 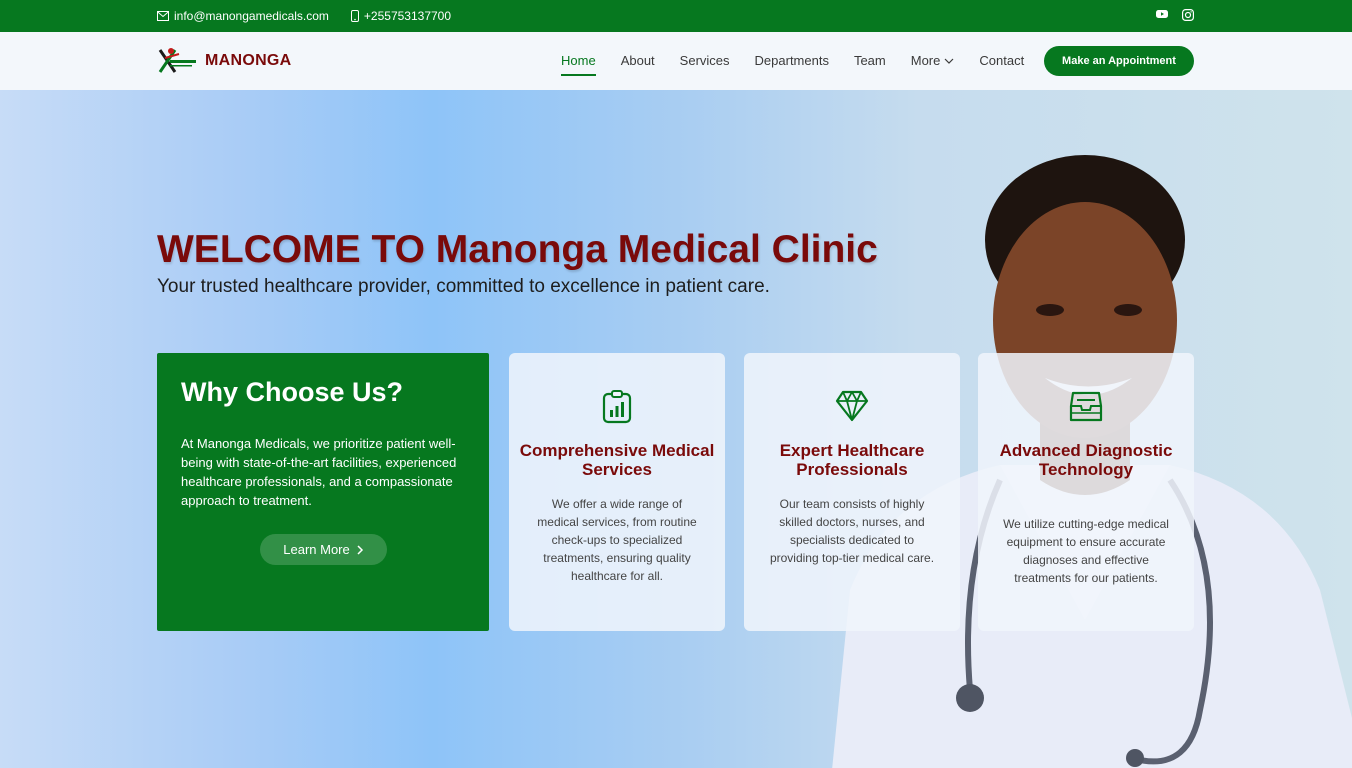 I want to click on nav-departments: Departments, so click(x=792, y=60).